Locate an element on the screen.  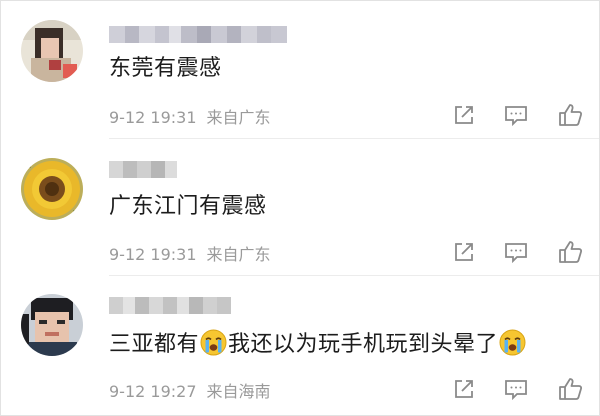
comment-text-part: 我还以为玩手机玩到头晕了 is located at coordinates (363, 344).